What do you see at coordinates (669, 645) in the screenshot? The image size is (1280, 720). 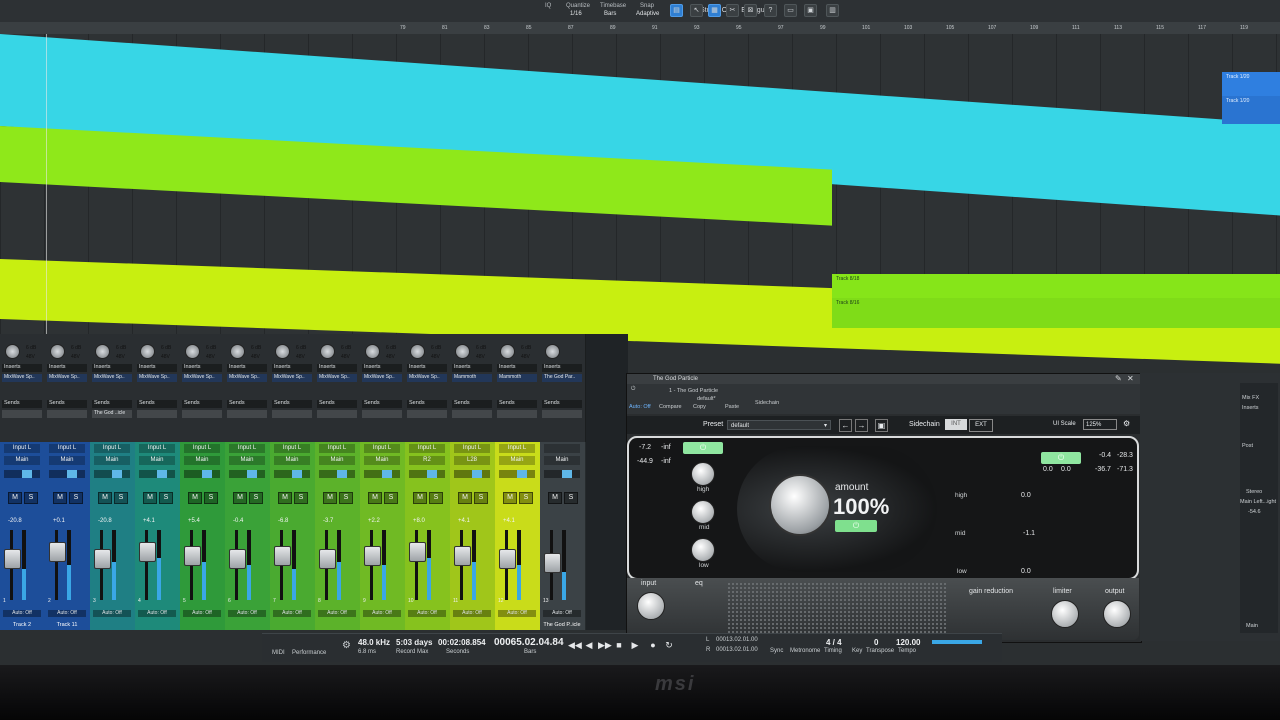 I see `loop-icon: ↻` at bounding box center [669, 645].